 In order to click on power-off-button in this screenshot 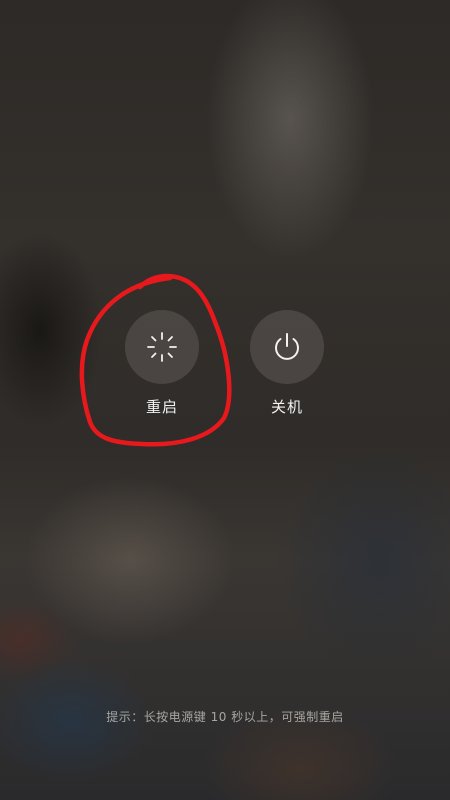, I will do `click(287, 347)`.